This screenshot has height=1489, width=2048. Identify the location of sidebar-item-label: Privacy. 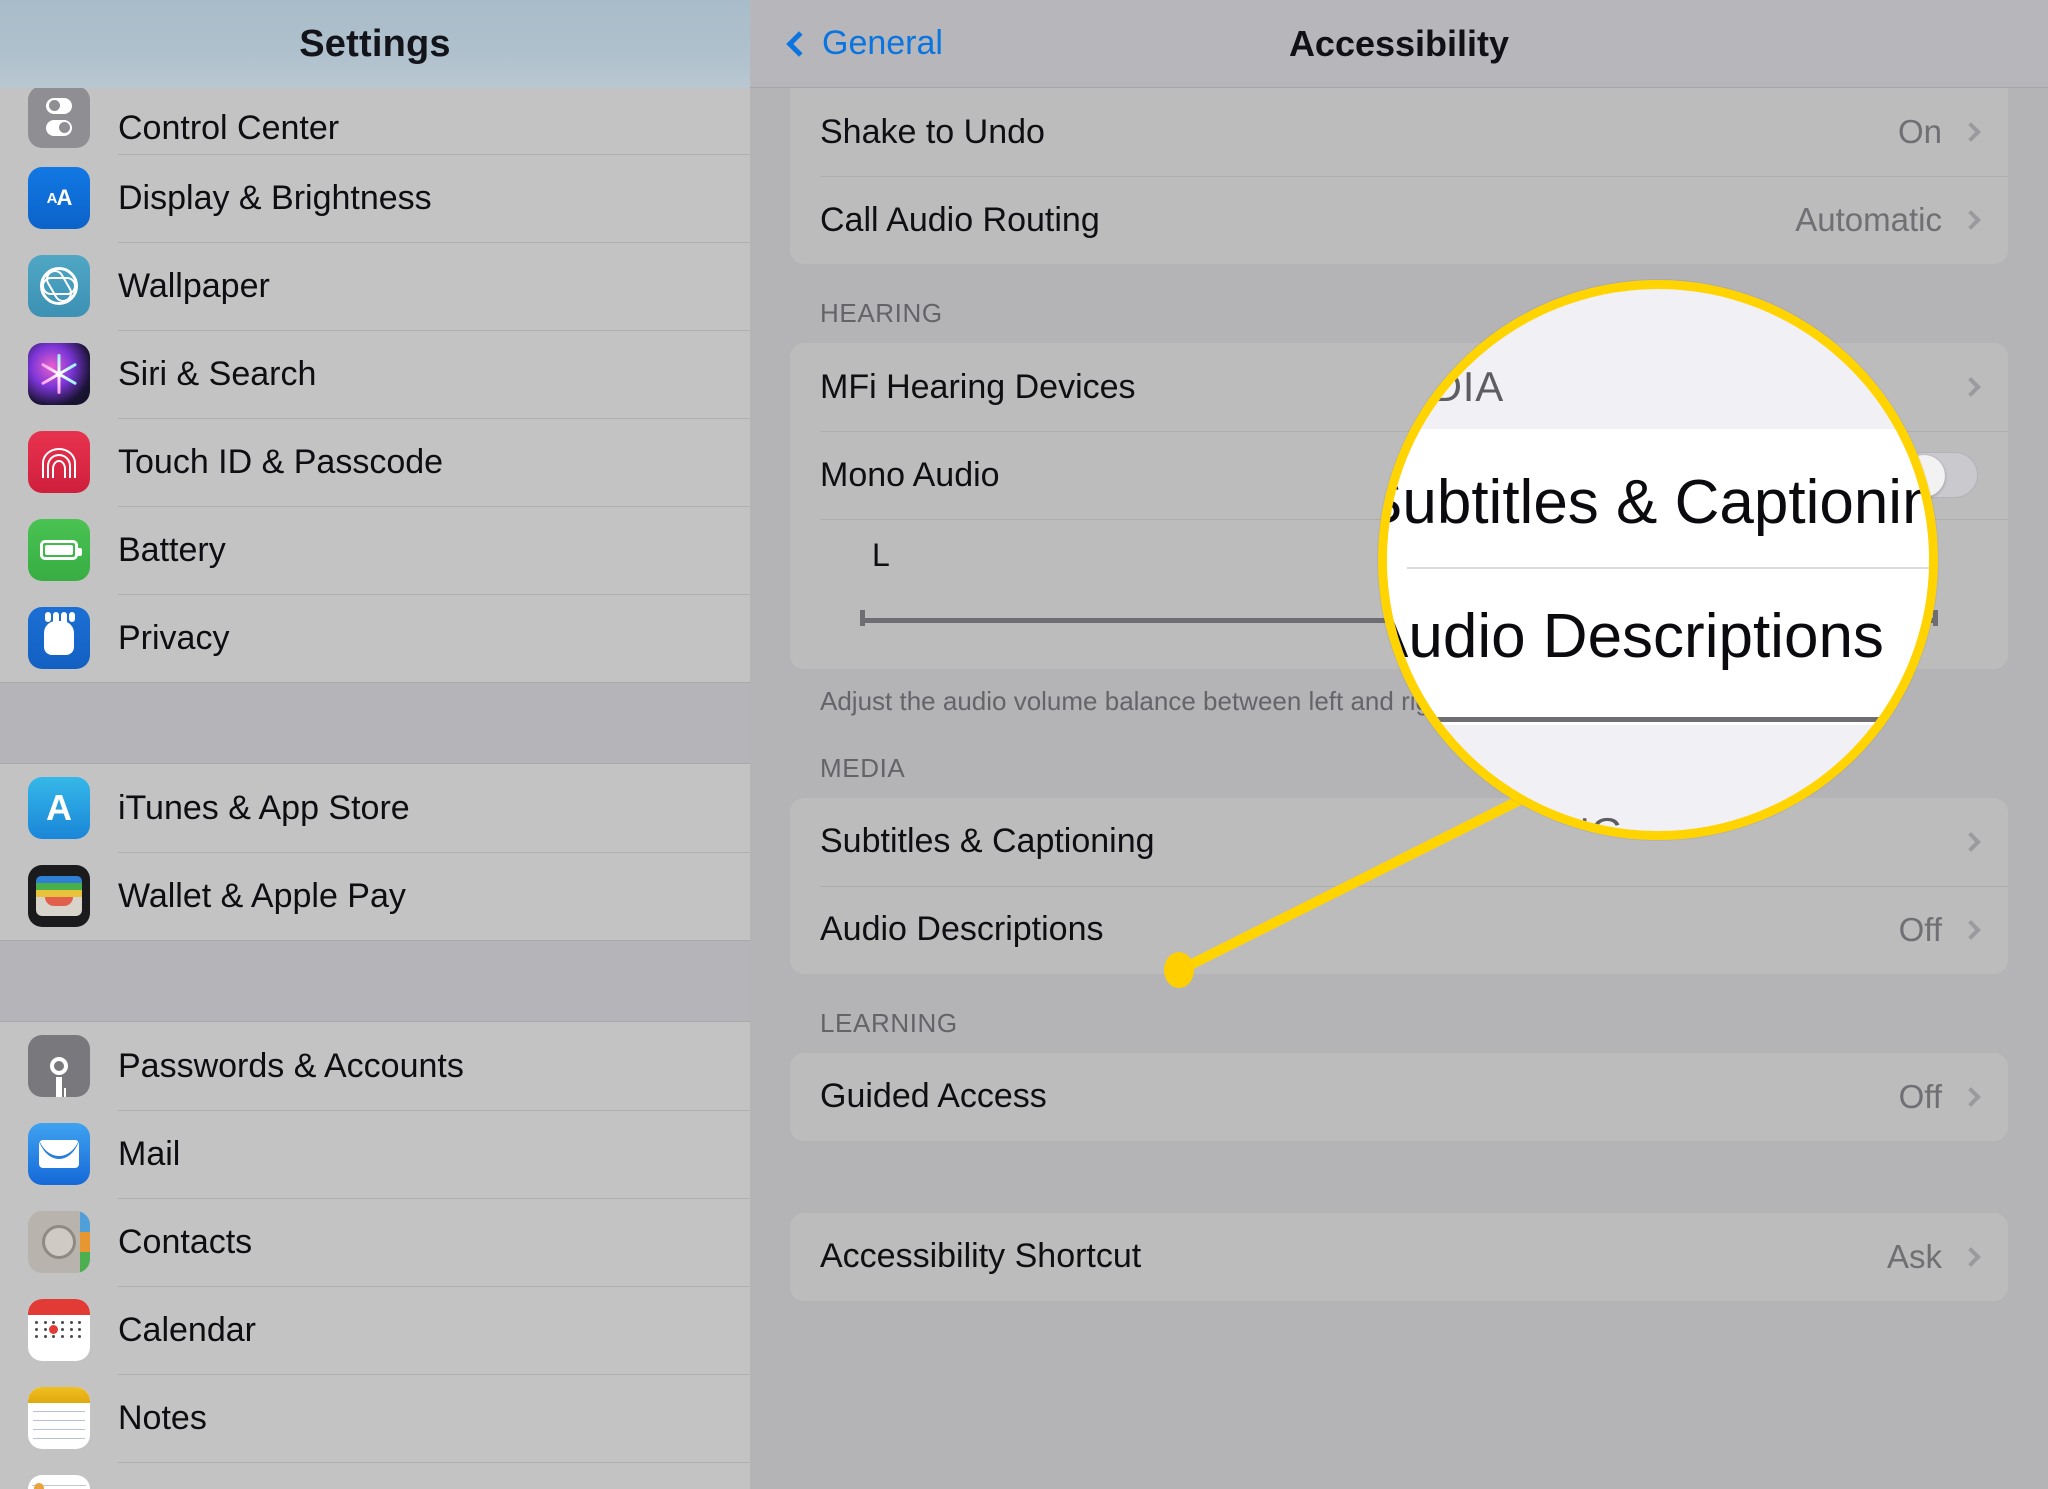
(174, 637).